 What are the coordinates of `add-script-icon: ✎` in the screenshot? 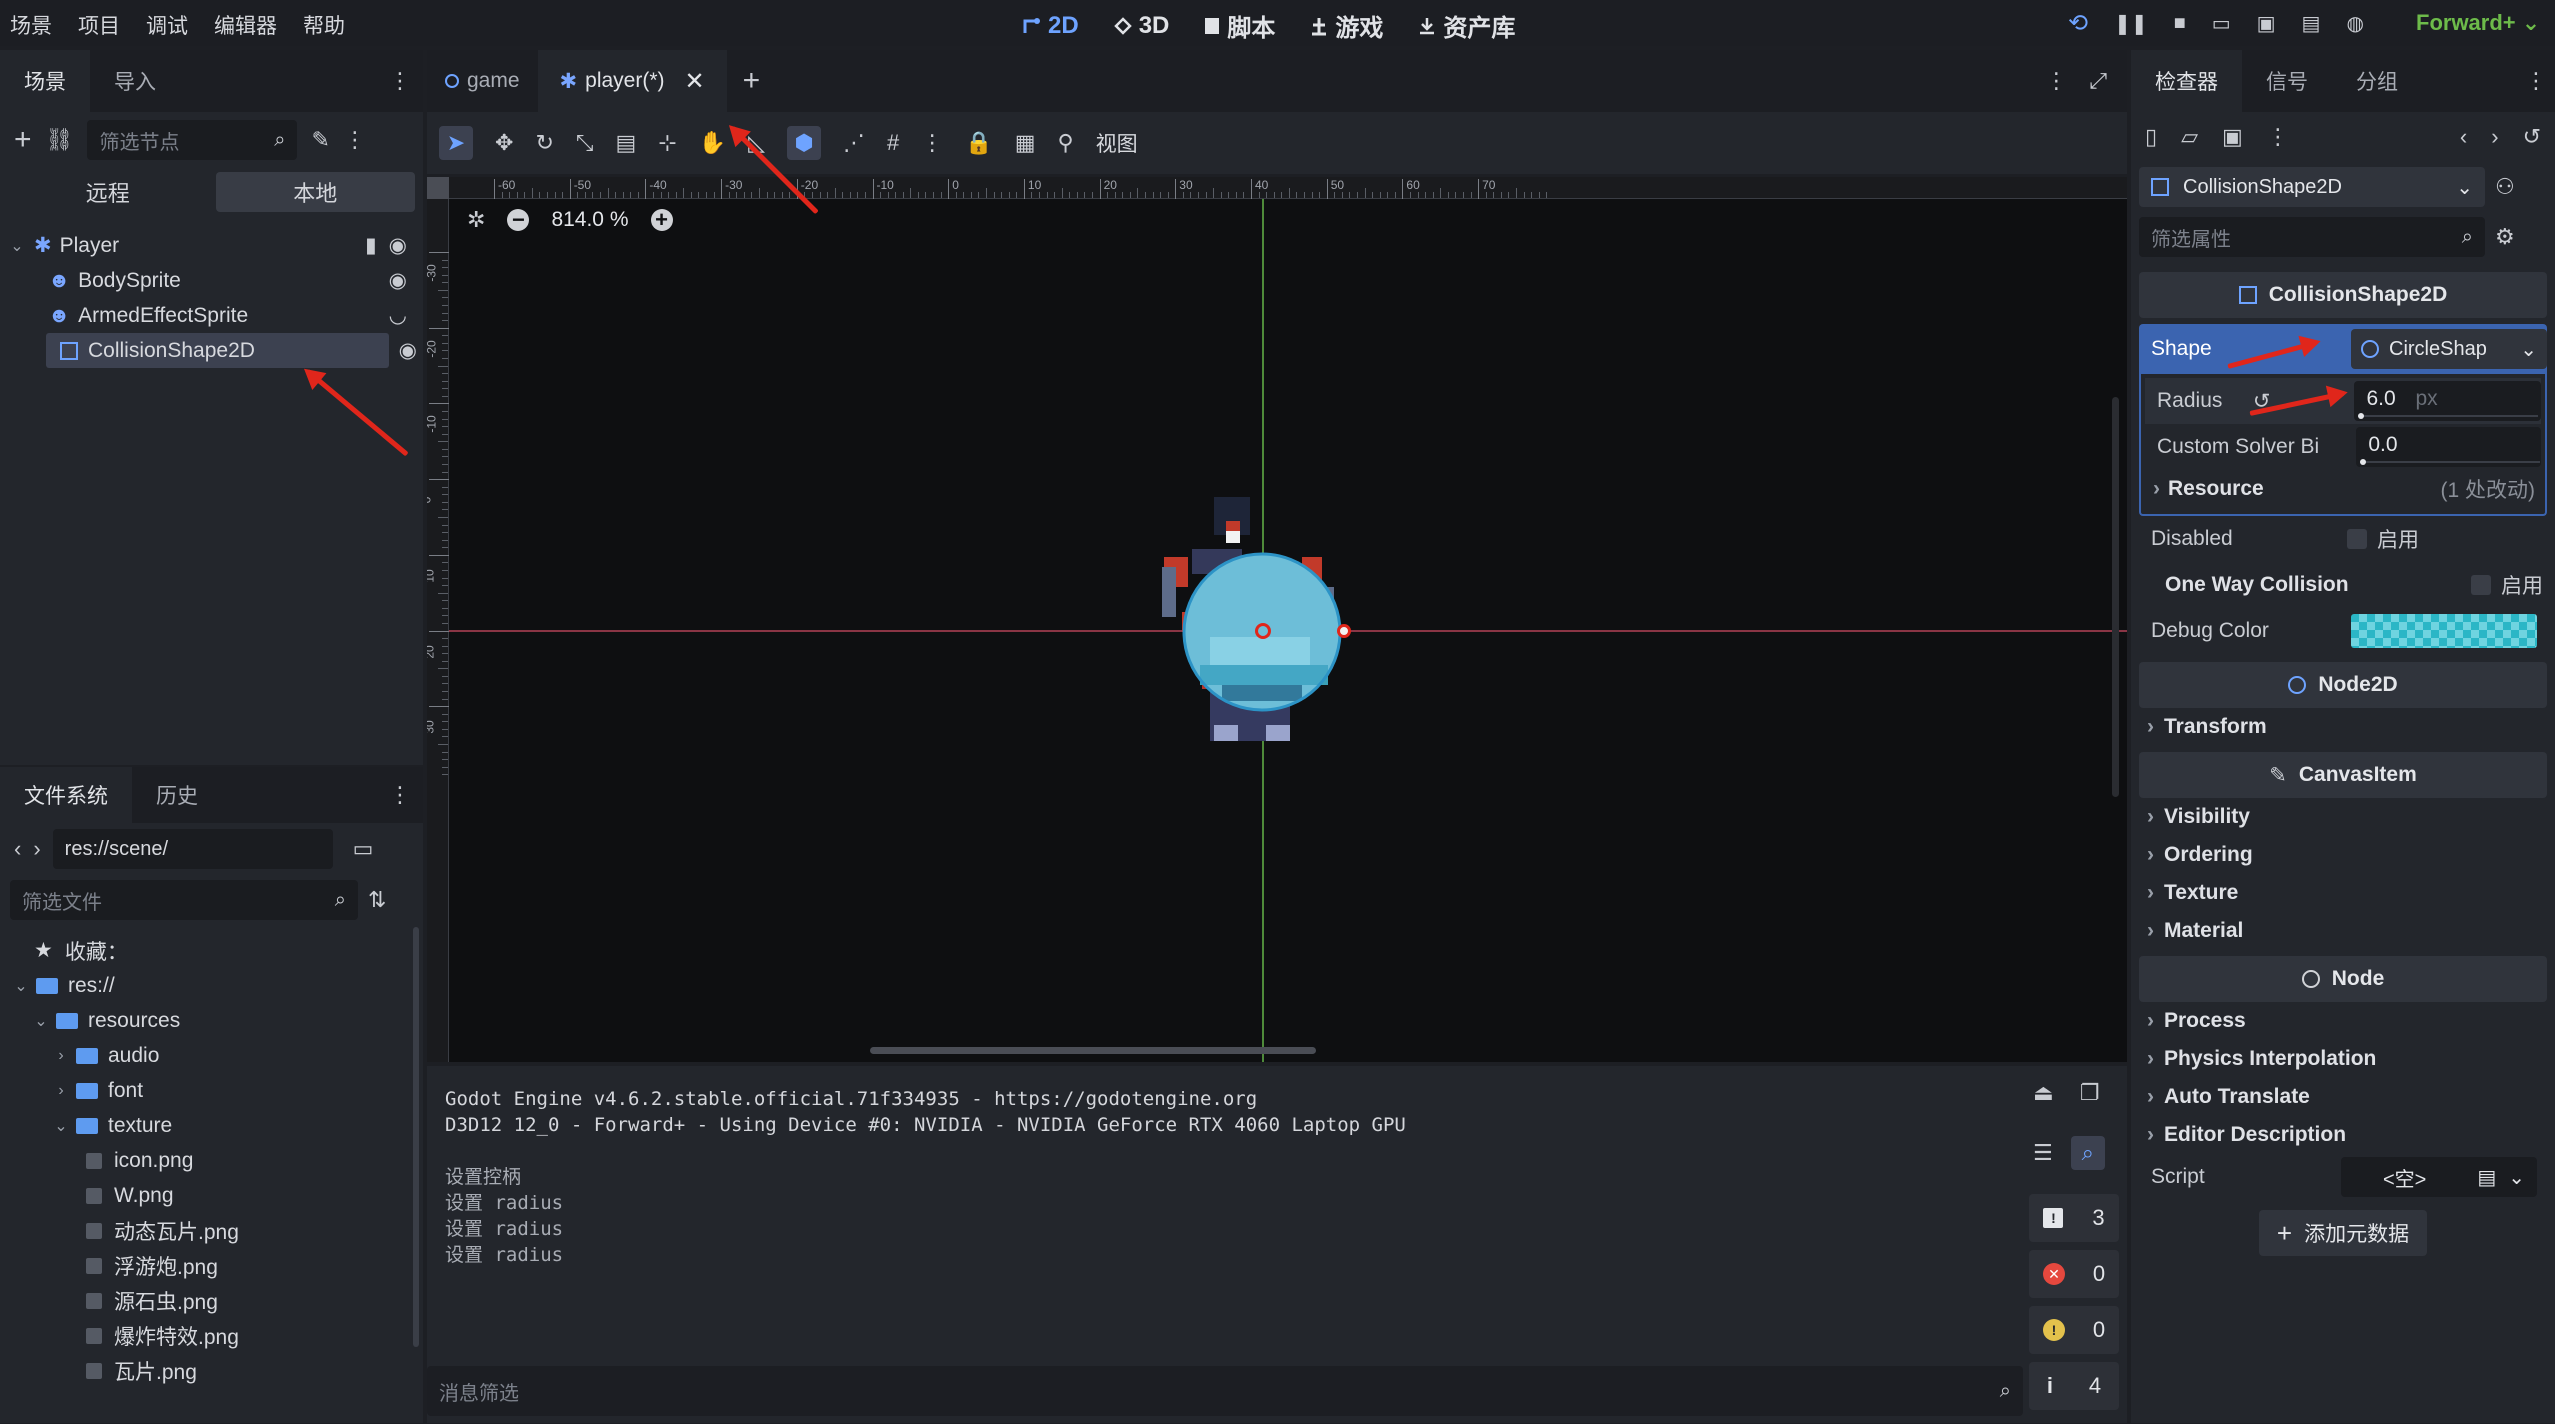 It's located at (320, 140).